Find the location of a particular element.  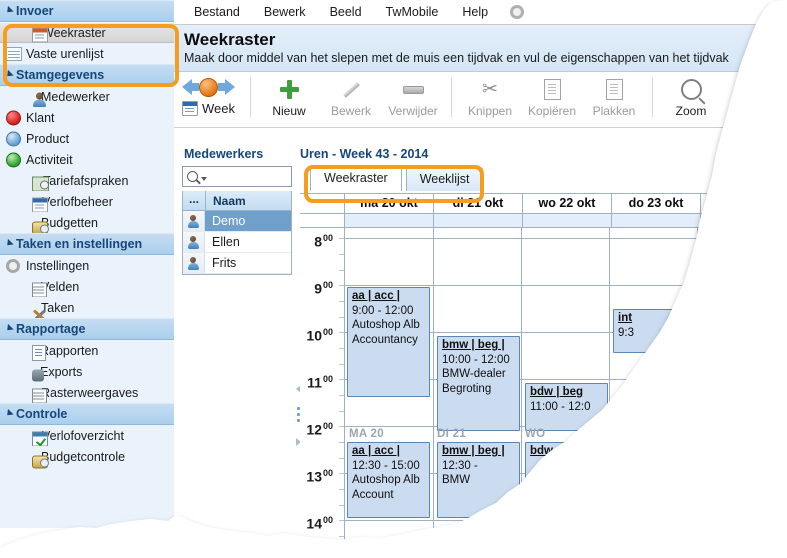

sidebar-item-rasterweergaves: Rasterweergaves is located at coordinates (87, 392).